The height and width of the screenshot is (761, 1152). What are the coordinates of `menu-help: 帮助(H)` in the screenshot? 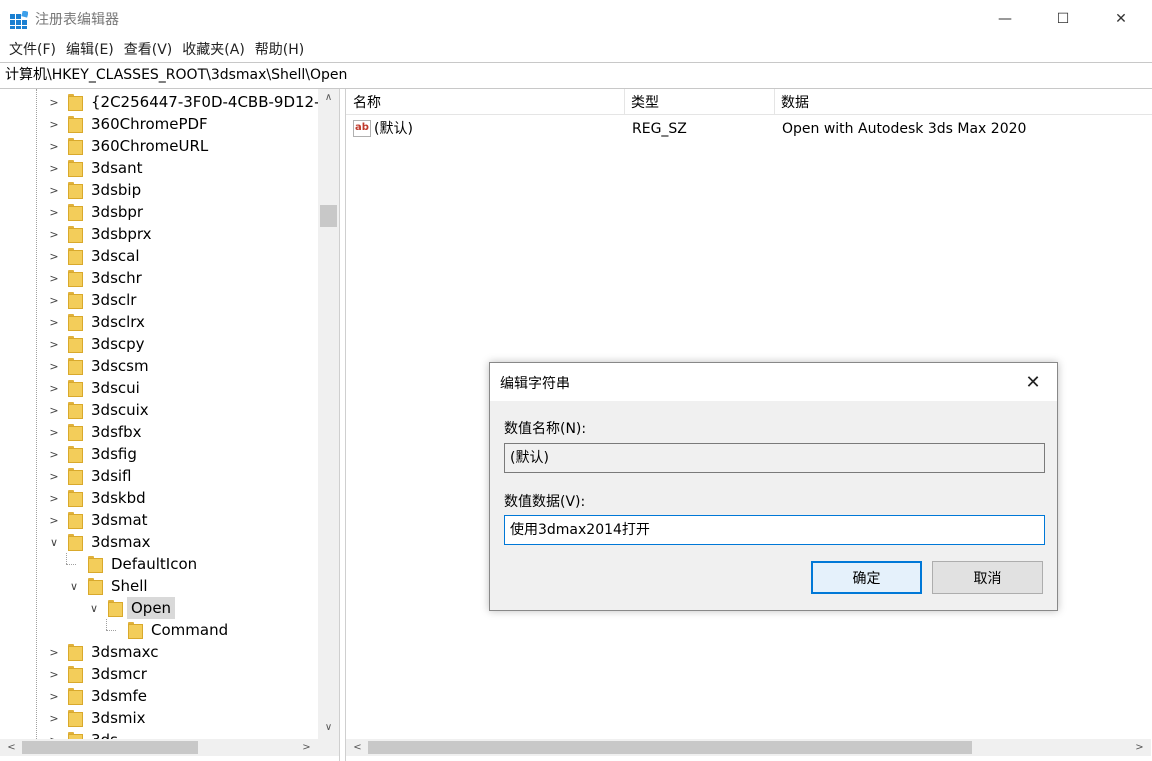 It's located at (279, 50).